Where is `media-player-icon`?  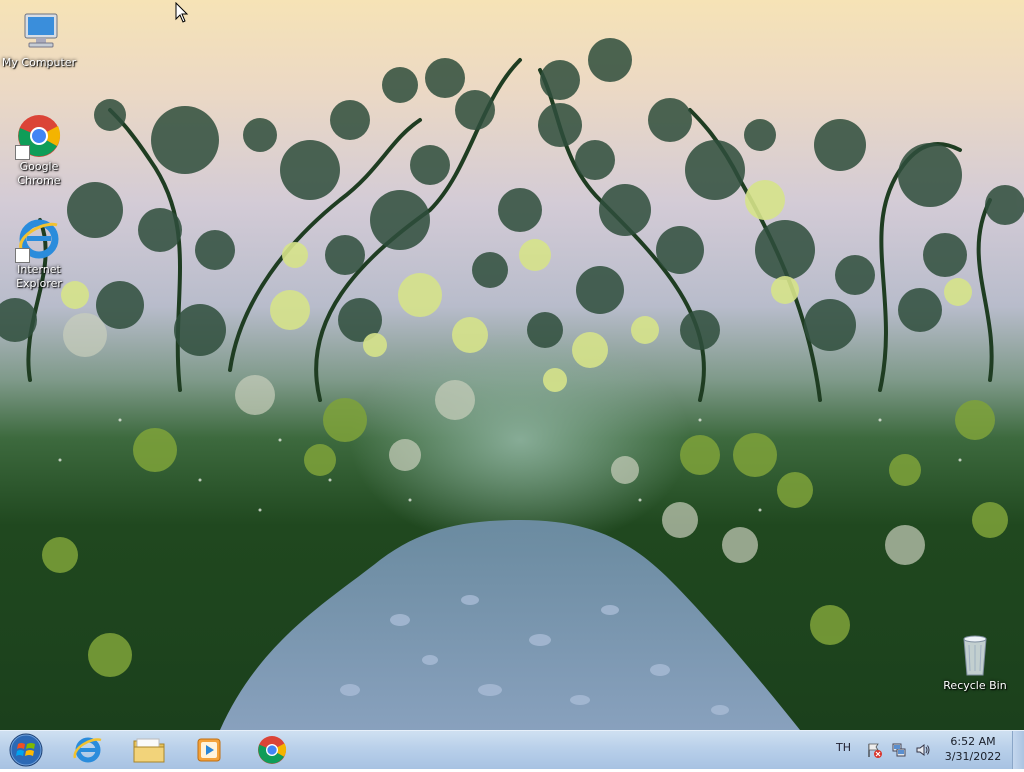
media-player-icon is located at coordinates (209, 750).